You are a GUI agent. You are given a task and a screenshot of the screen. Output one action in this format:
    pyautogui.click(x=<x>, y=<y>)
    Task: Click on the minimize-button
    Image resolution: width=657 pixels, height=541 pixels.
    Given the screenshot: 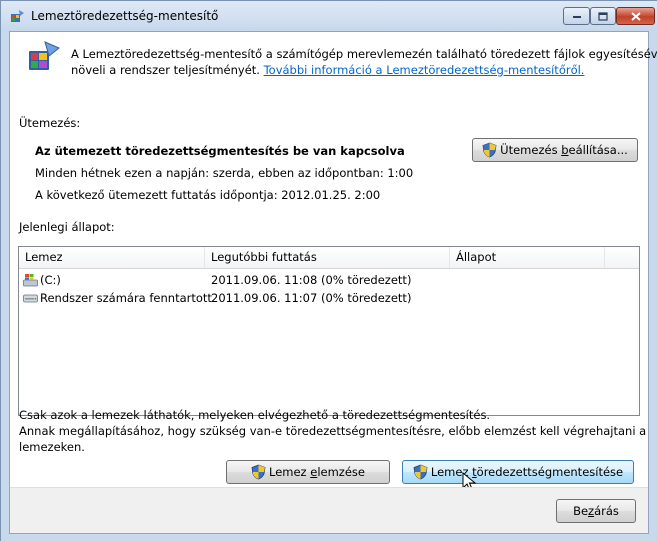 What is the action you would take?
    pyautogui.click(x=576, y=16)
    